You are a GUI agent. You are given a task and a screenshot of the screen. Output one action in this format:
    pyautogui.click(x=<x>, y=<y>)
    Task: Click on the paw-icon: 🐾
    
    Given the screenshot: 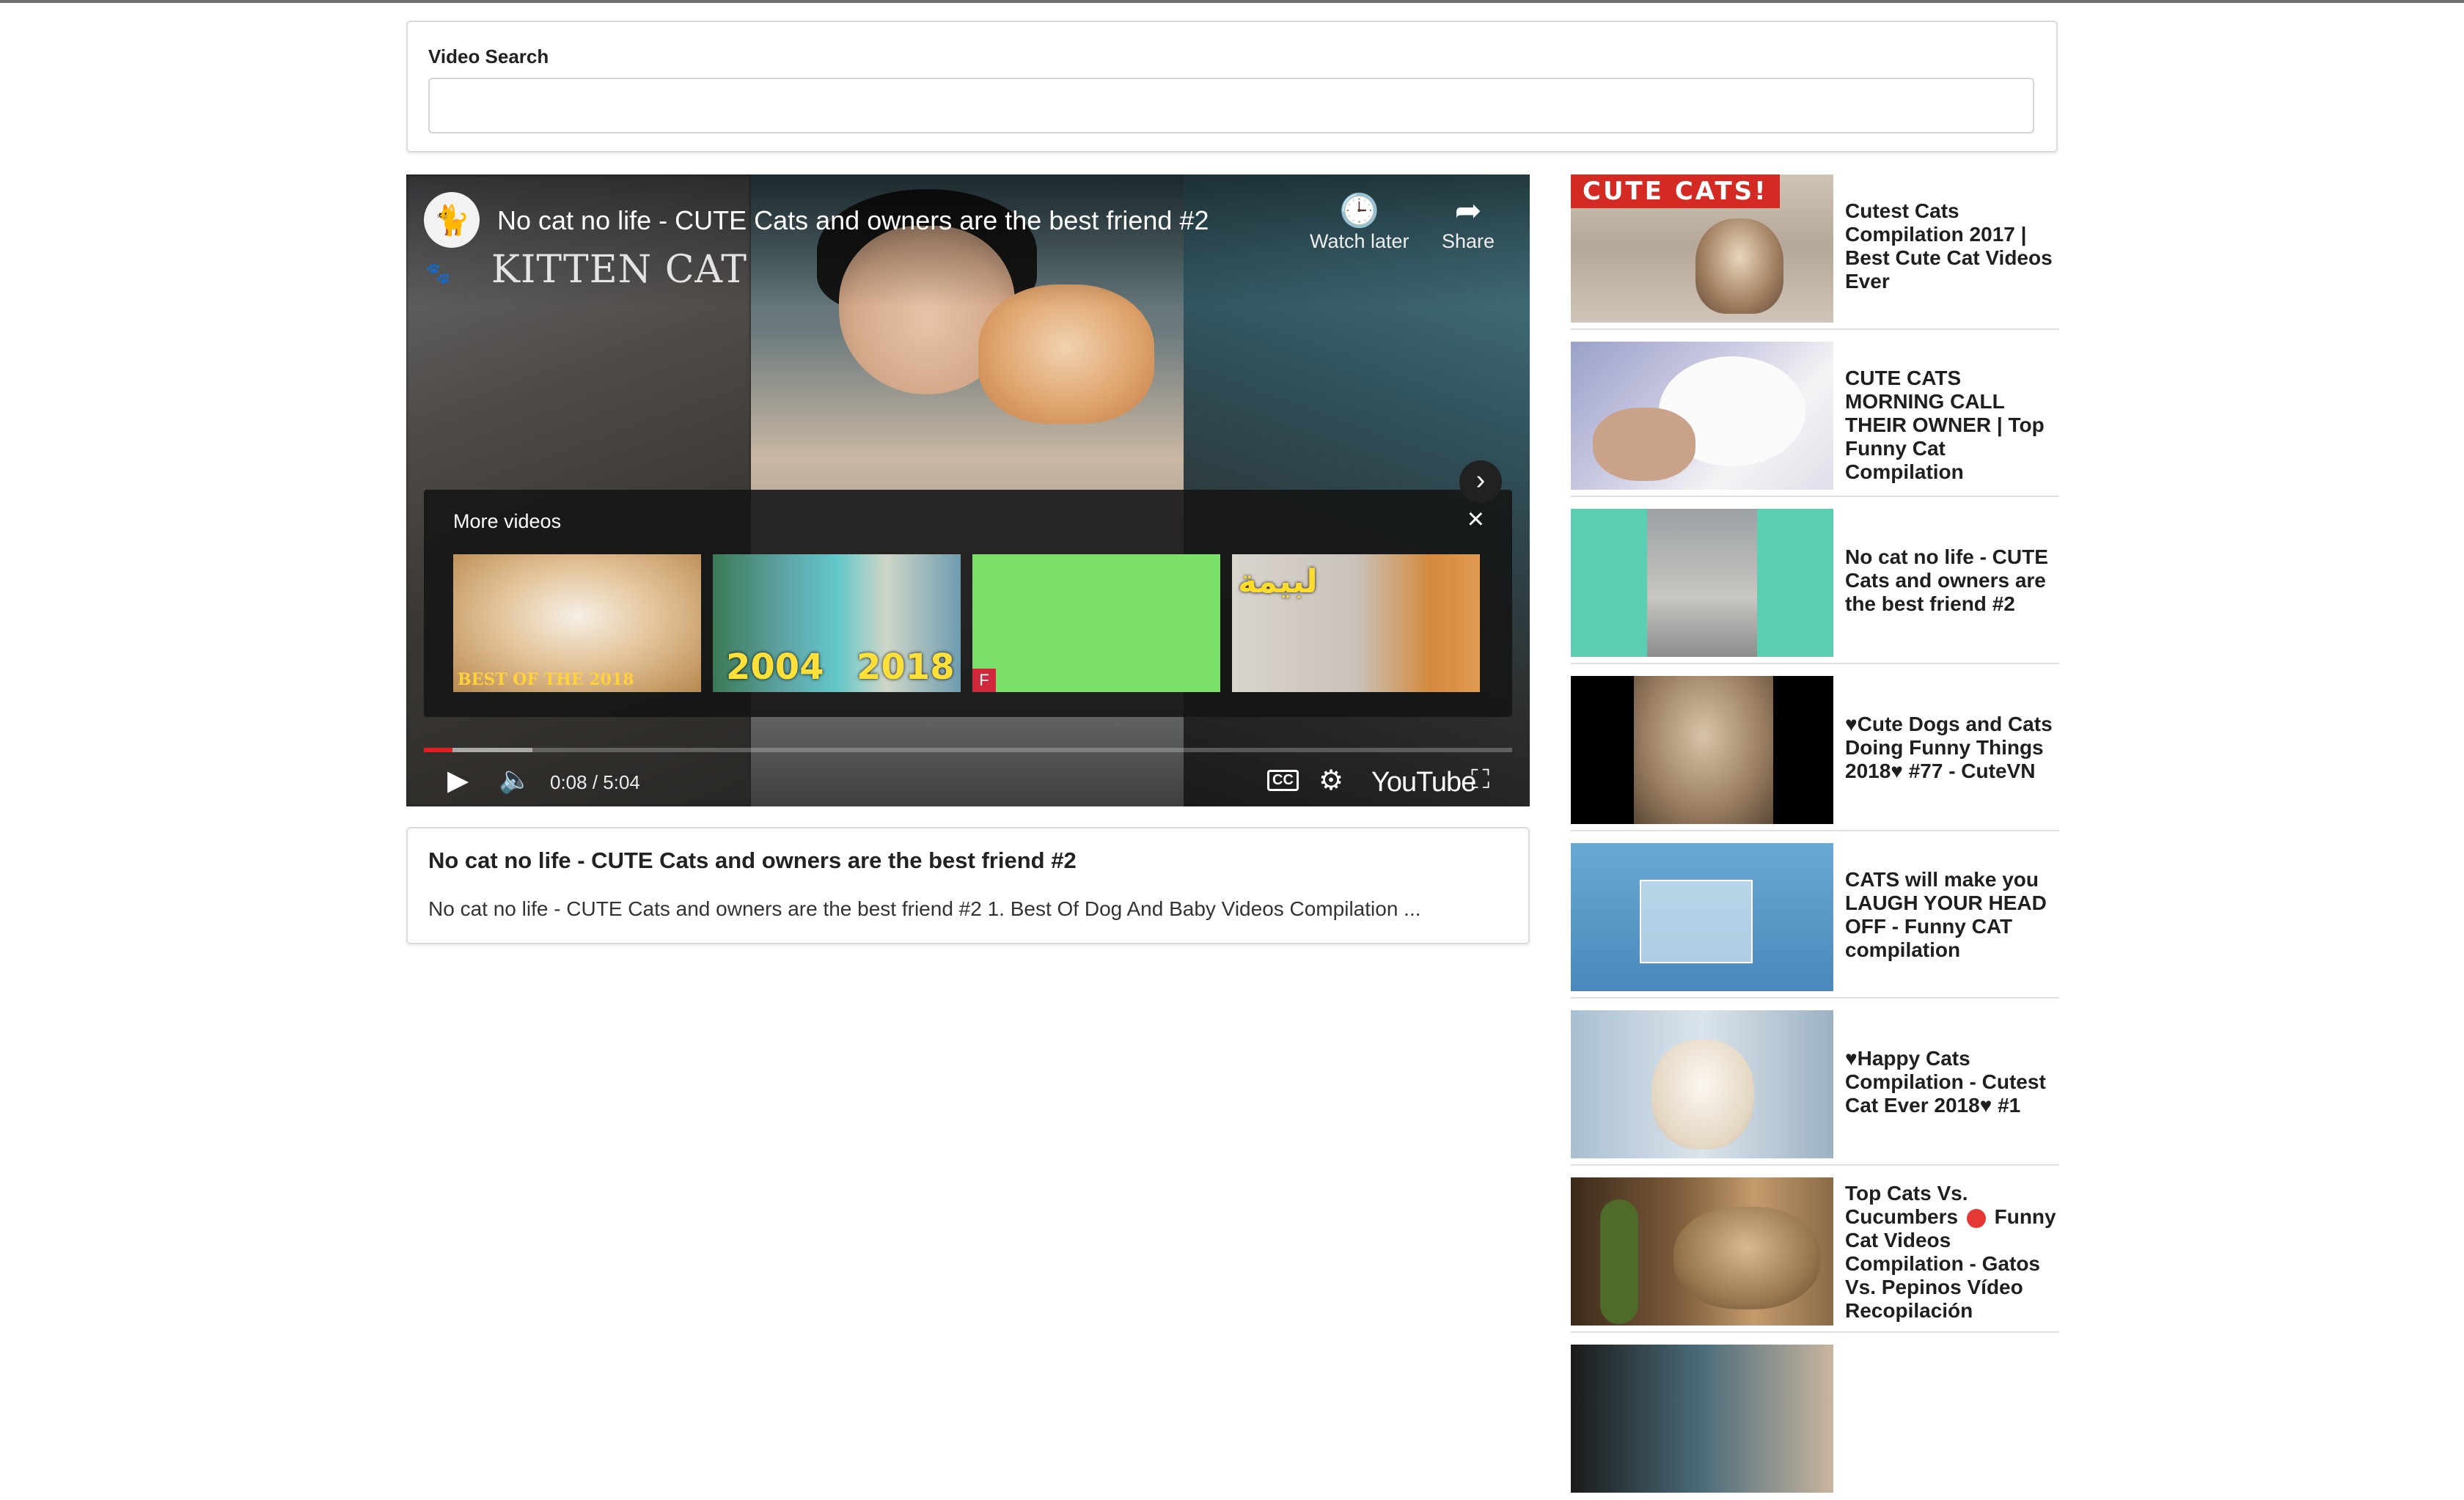 What is the action you would take?
    pyautogui.click(x=438, y=273)
    